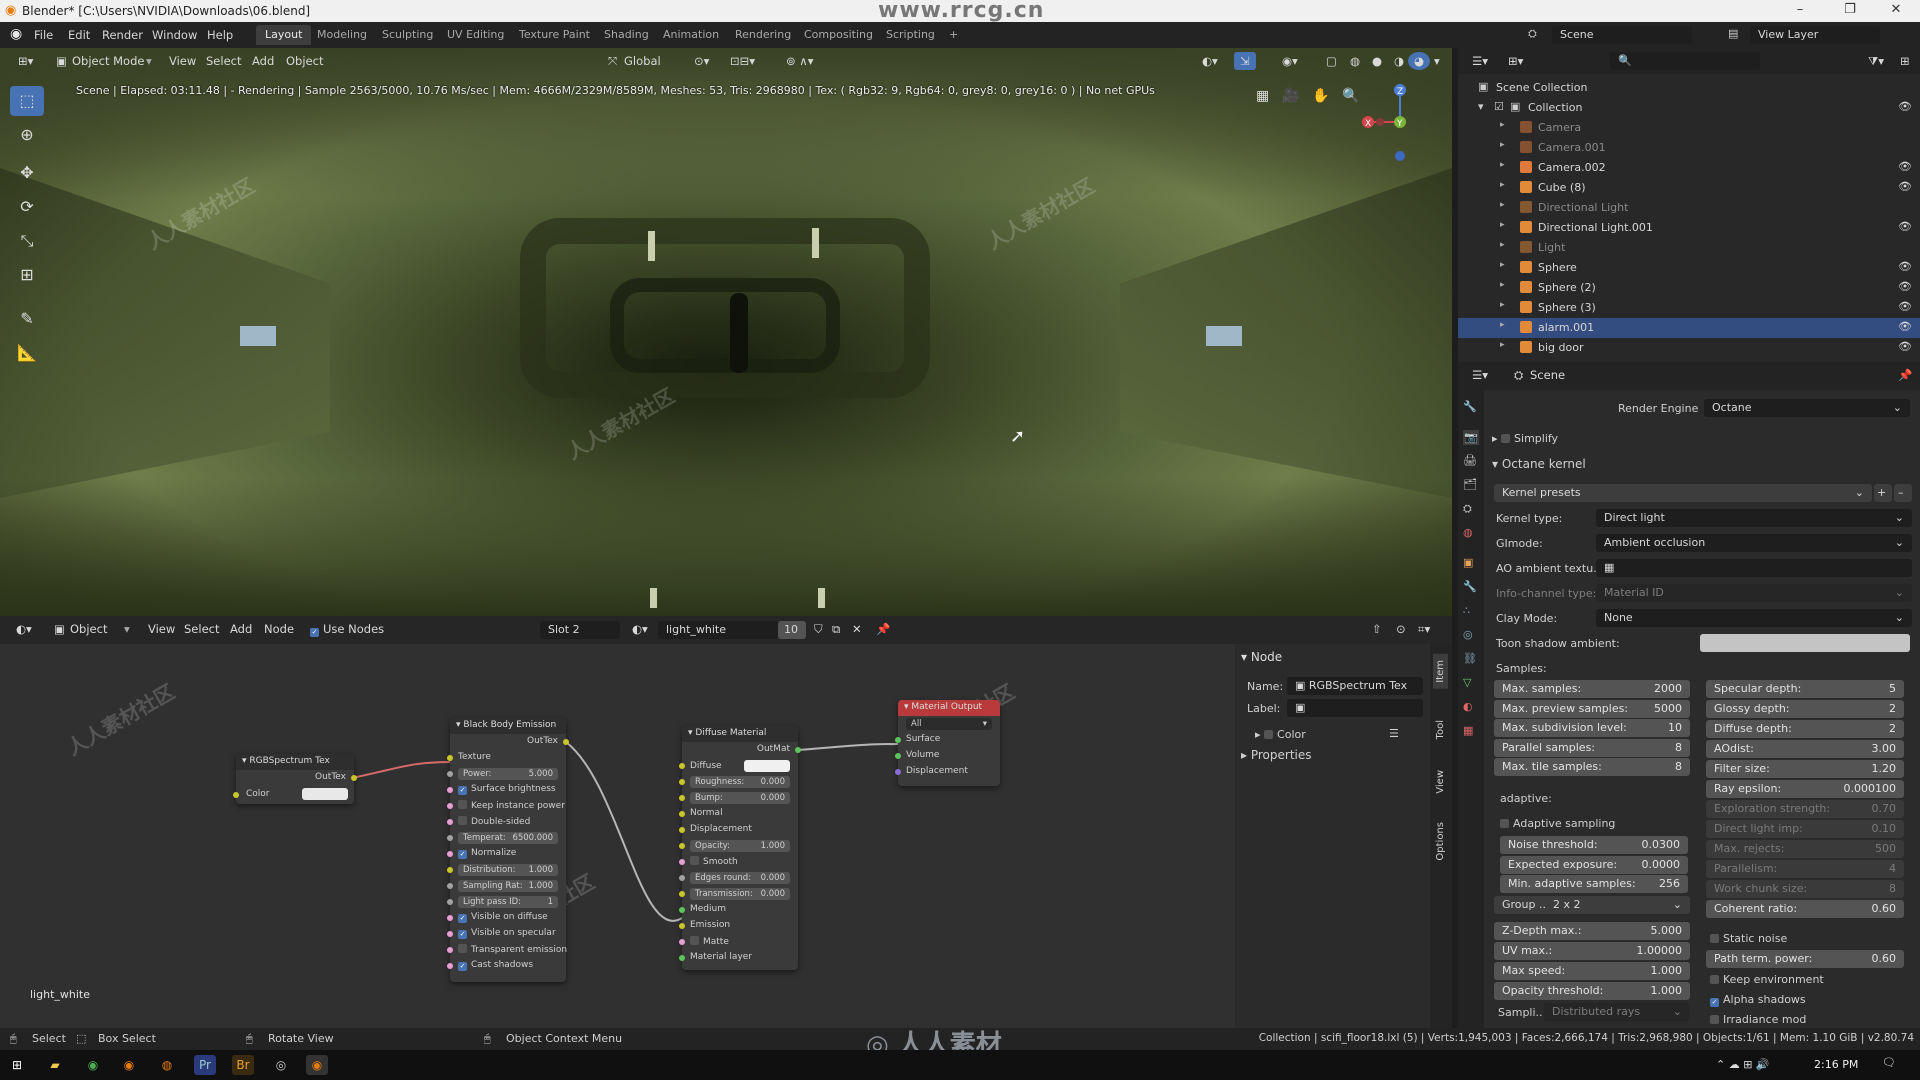 The width and height of the screenshot is (1920, 1080). I want to click on grid-icon: ▦, so click(1262, 96).